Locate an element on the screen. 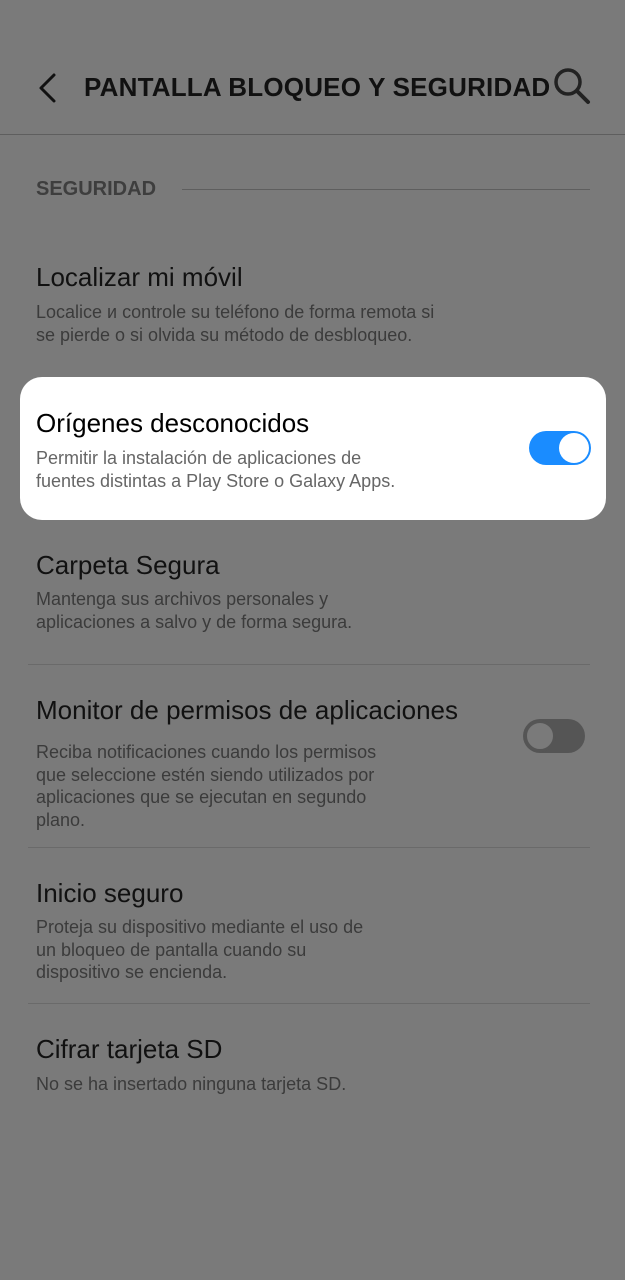 The width and height of the screenshot is (625, 1280). section-label: SEGURIDAD is located at coordinates (96, 188).